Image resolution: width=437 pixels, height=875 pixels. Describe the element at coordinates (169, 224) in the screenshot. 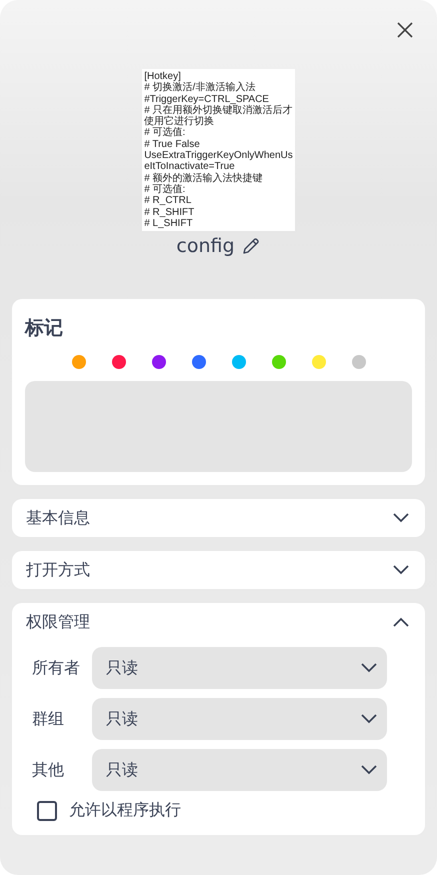

I see `preview-line: # L_SHIFT` at that location.